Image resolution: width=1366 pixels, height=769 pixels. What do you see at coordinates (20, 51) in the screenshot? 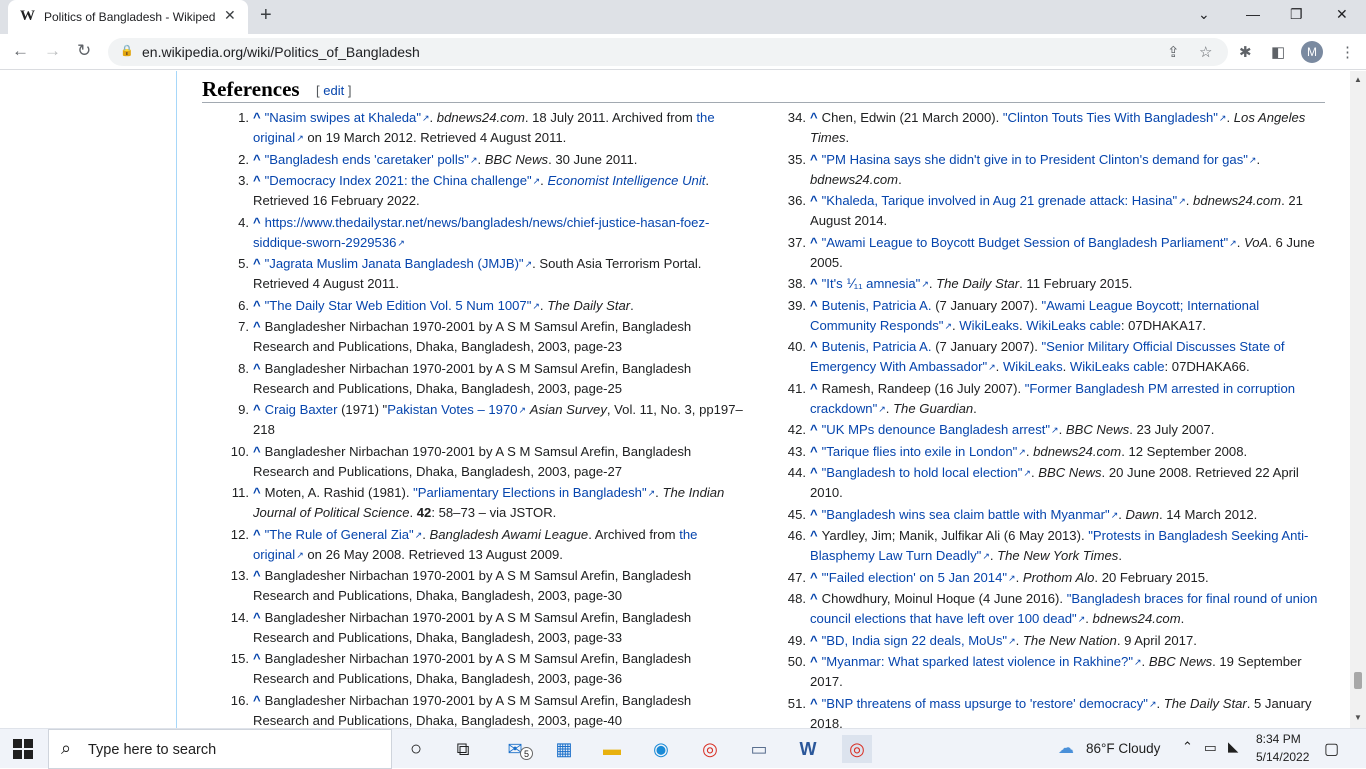
I see `back-arrow-icon: ←` at bounding box center [20, 51].